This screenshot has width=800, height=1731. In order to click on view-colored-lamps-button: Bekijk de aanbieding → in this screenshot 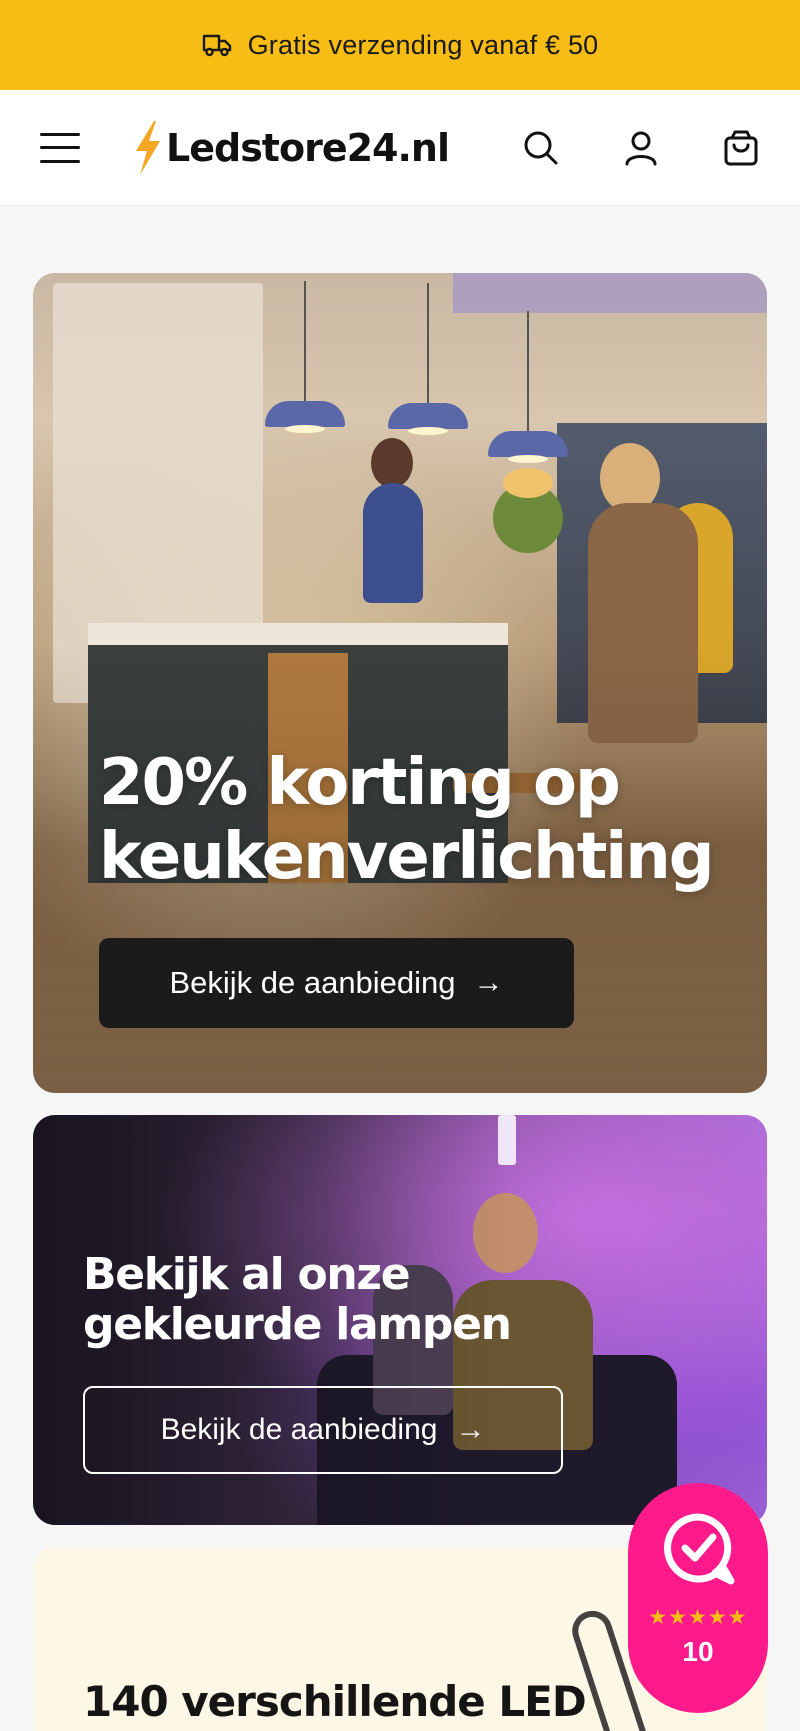, I will do `click(323, 1430)`.